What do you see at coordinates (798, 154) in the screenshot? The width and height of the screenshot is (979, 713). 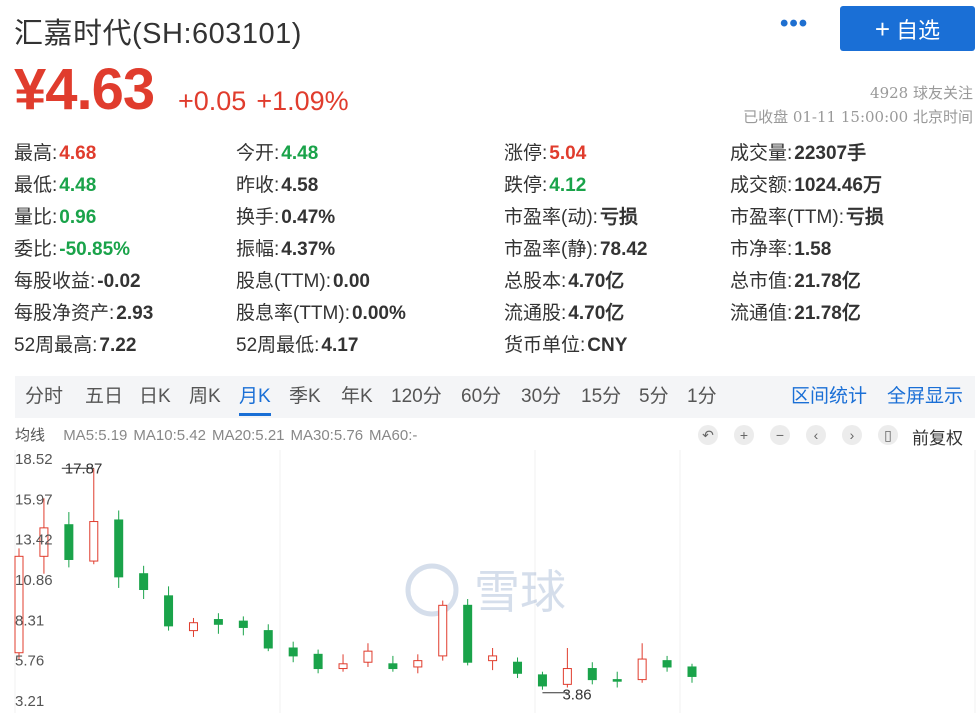 I see `quote-stat: 成交量: 22307手` at bounding box center [798, 154].